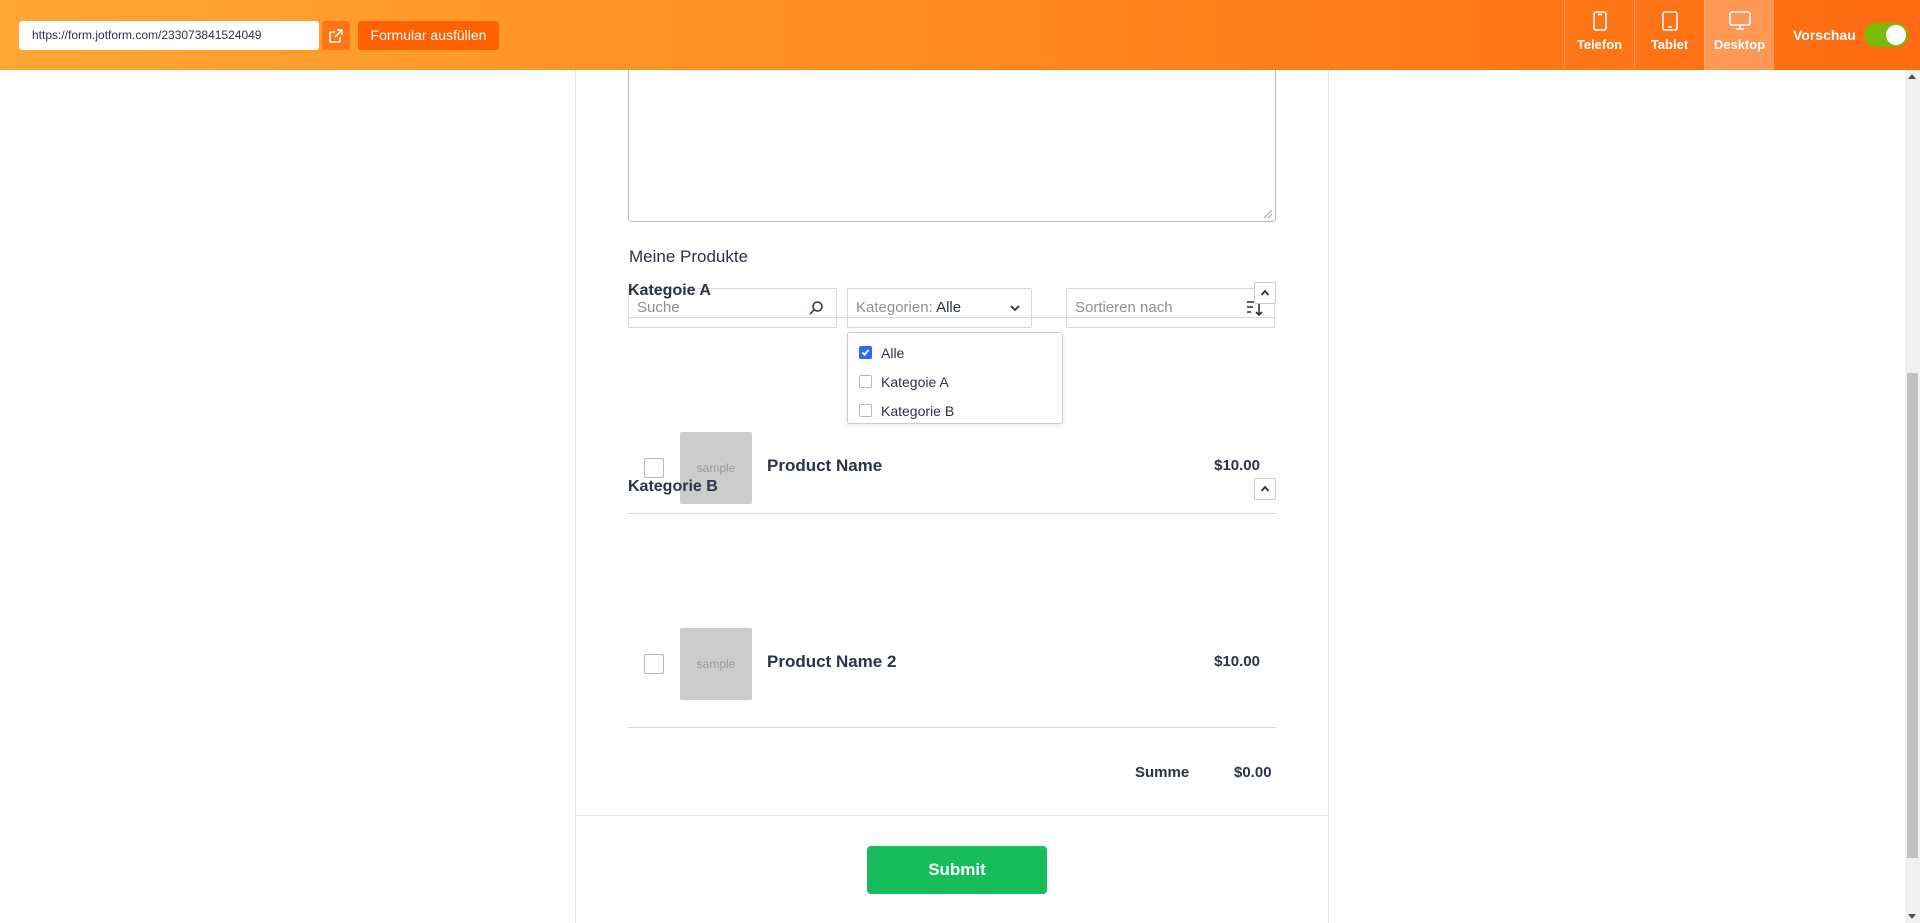  What do you see at coordinates (169, 35) in the screenshot?
I see `form-url-field: https://form.jotform.com/233073841524049` at bounding box center [169, 35].